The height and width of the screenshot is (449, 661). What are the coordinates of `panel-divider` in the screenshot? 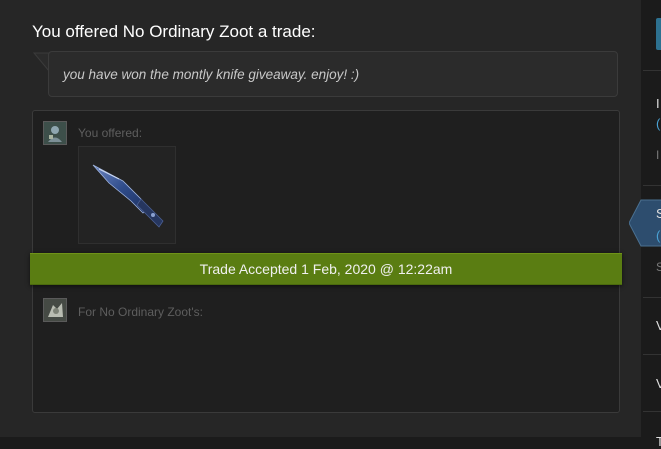 It's located at (320, 439).